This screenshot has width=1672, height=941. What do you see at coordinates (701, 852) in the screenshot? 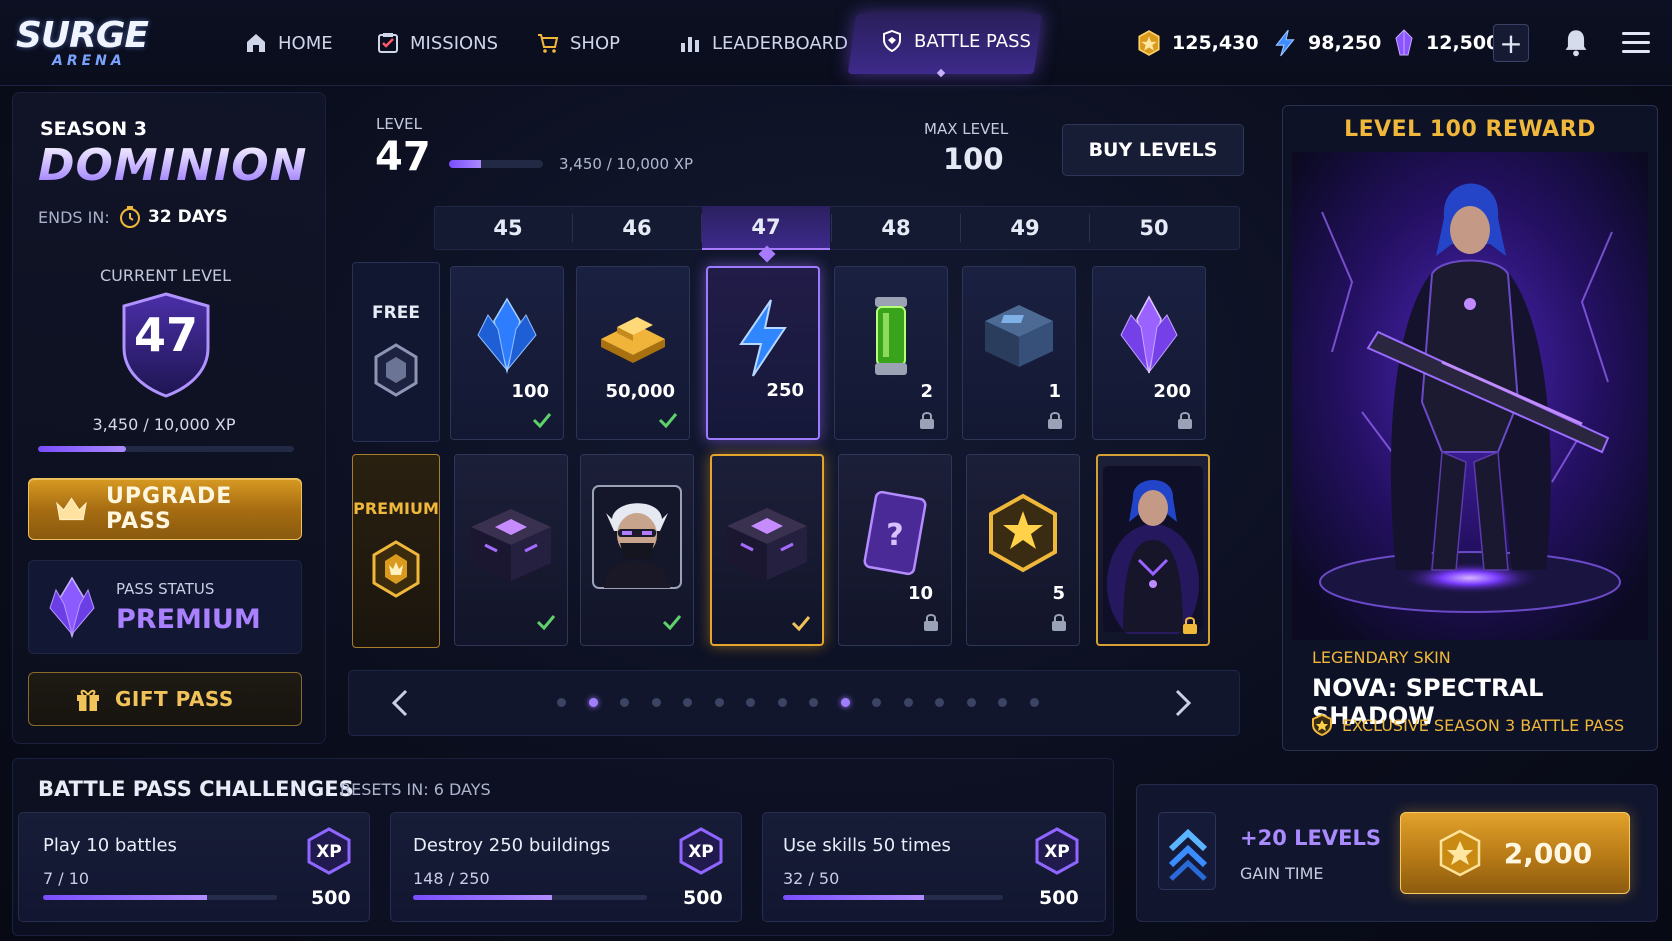
I see `xp-badge-label: XP` at bounding box center [701, 852].